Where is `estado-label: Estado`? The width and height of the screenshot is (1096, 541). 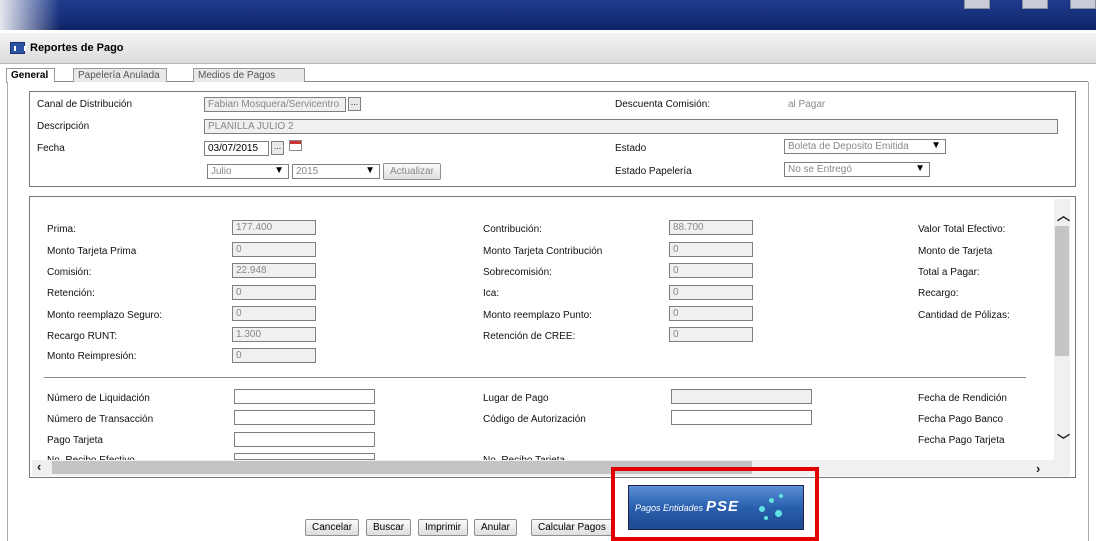
estado-label: Estado is located at coordinates (631, 148).